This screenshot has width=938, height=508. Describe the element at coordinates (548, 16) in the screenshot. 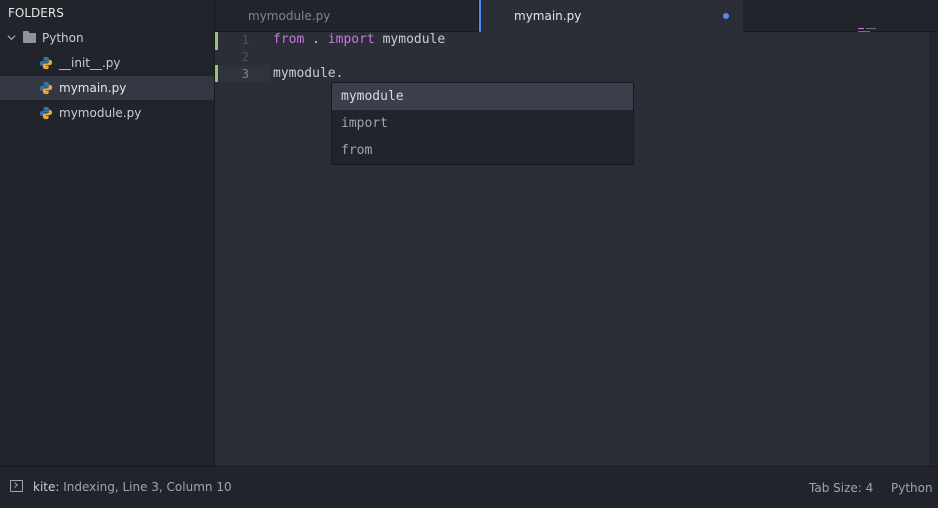

I see `tab-label: mymain.py` at that location.